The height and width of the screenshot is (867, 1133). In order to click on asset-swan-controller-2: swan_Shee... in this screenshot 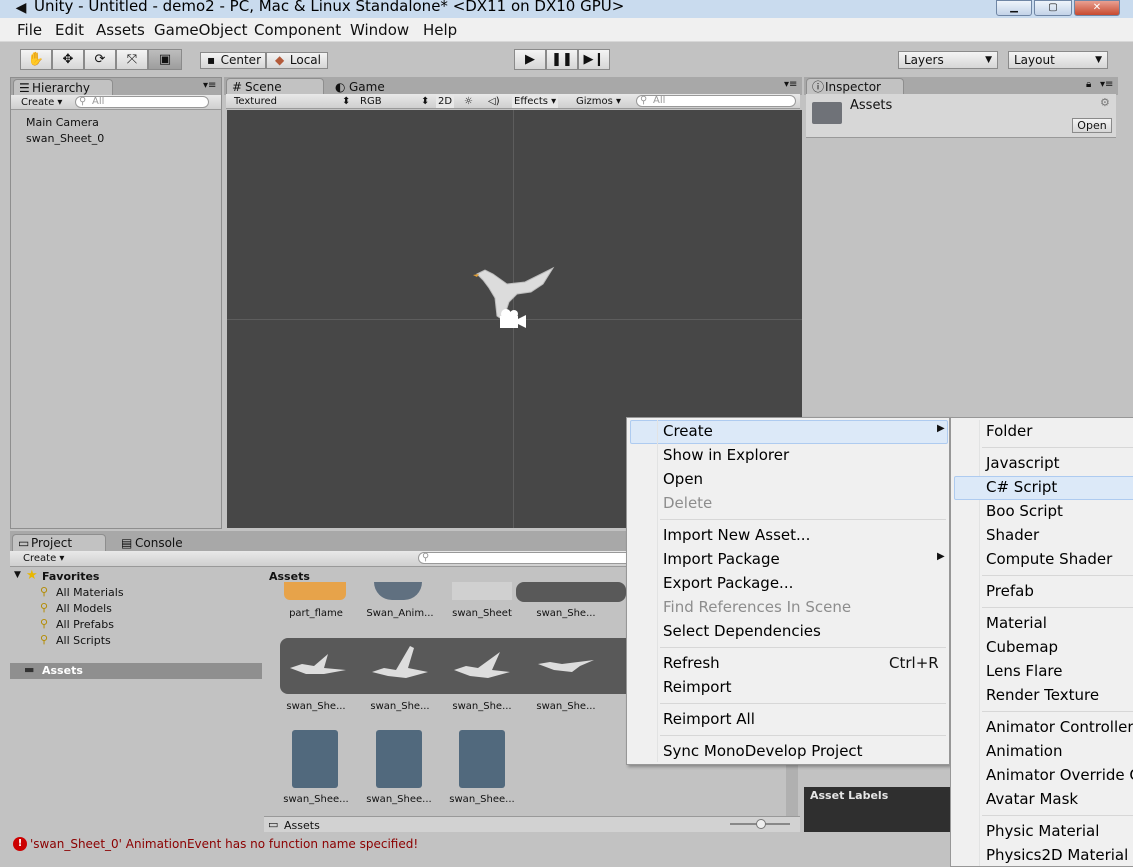, I will do `click(399, 799)`.